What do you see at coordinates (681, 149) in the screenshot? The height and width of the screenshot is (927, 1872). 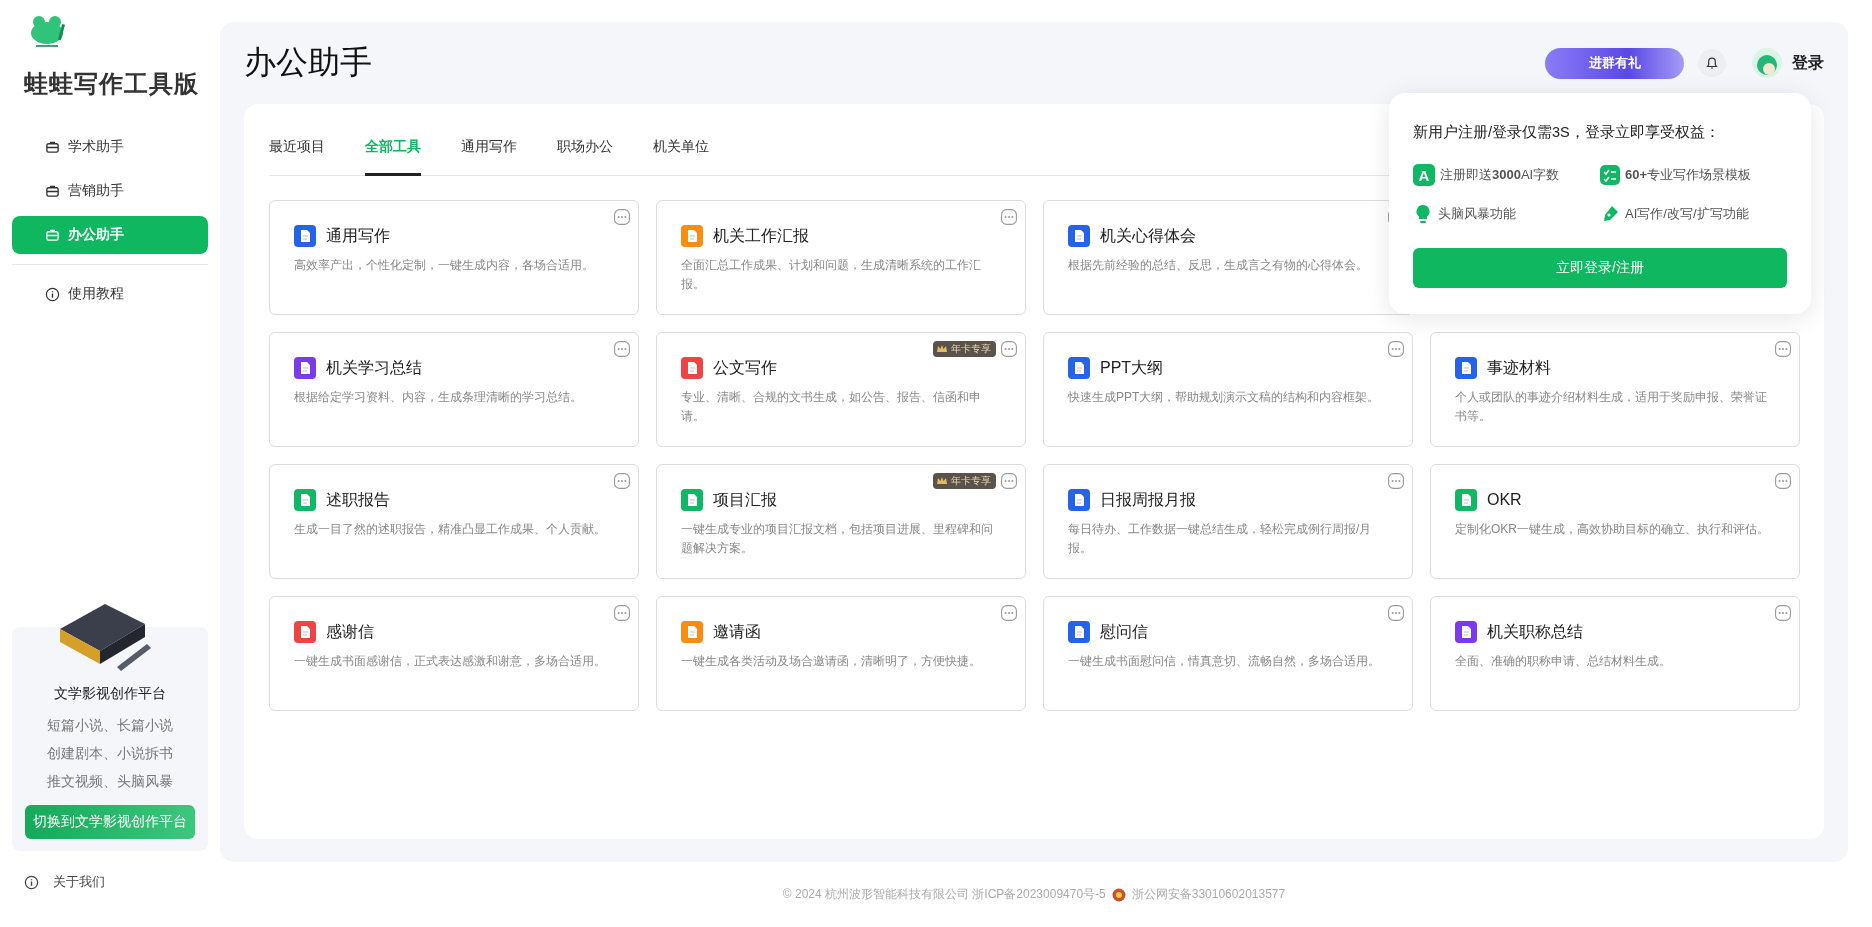 I see `tab: 机关单位` at bounding box center [681, 149].